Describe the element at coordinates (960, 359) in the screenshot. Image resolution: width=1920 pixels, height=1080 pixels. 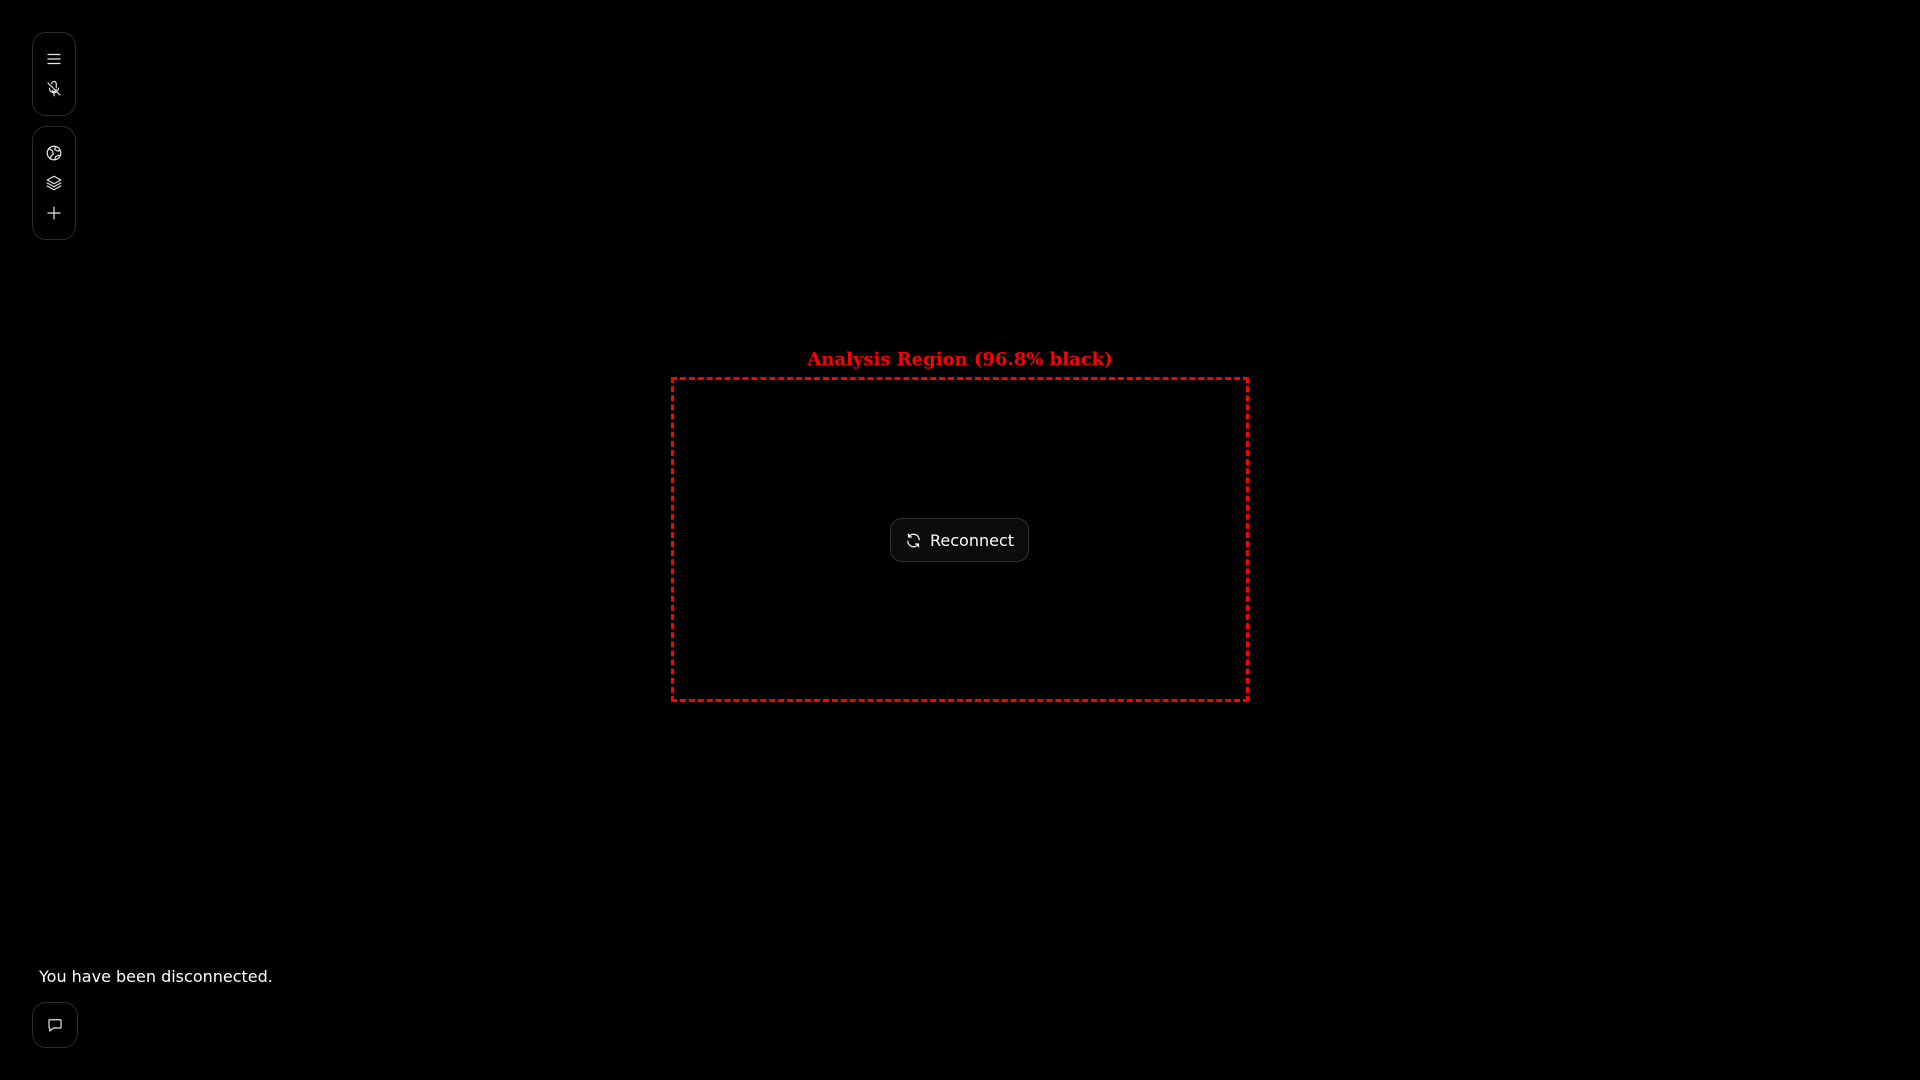
I see `analysis-region-label: Analysis Region (96.8% black)` at that location.